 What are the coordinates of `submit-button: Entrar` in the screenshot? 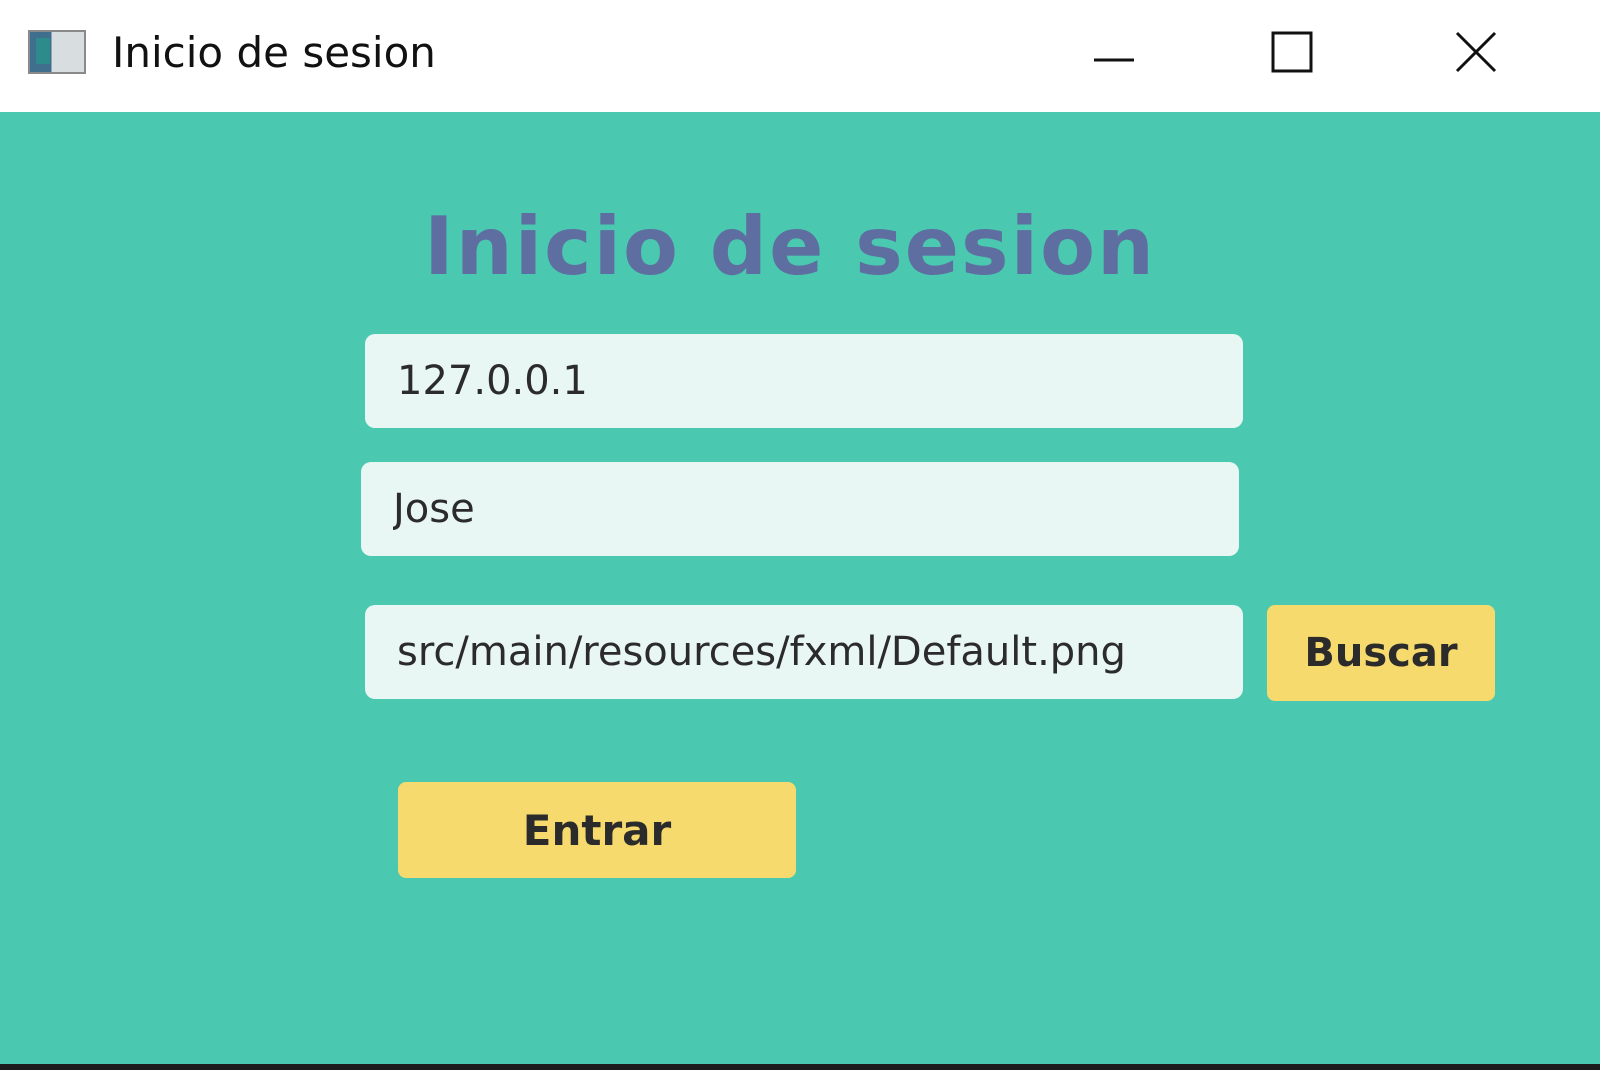 It's located at (597, 830).